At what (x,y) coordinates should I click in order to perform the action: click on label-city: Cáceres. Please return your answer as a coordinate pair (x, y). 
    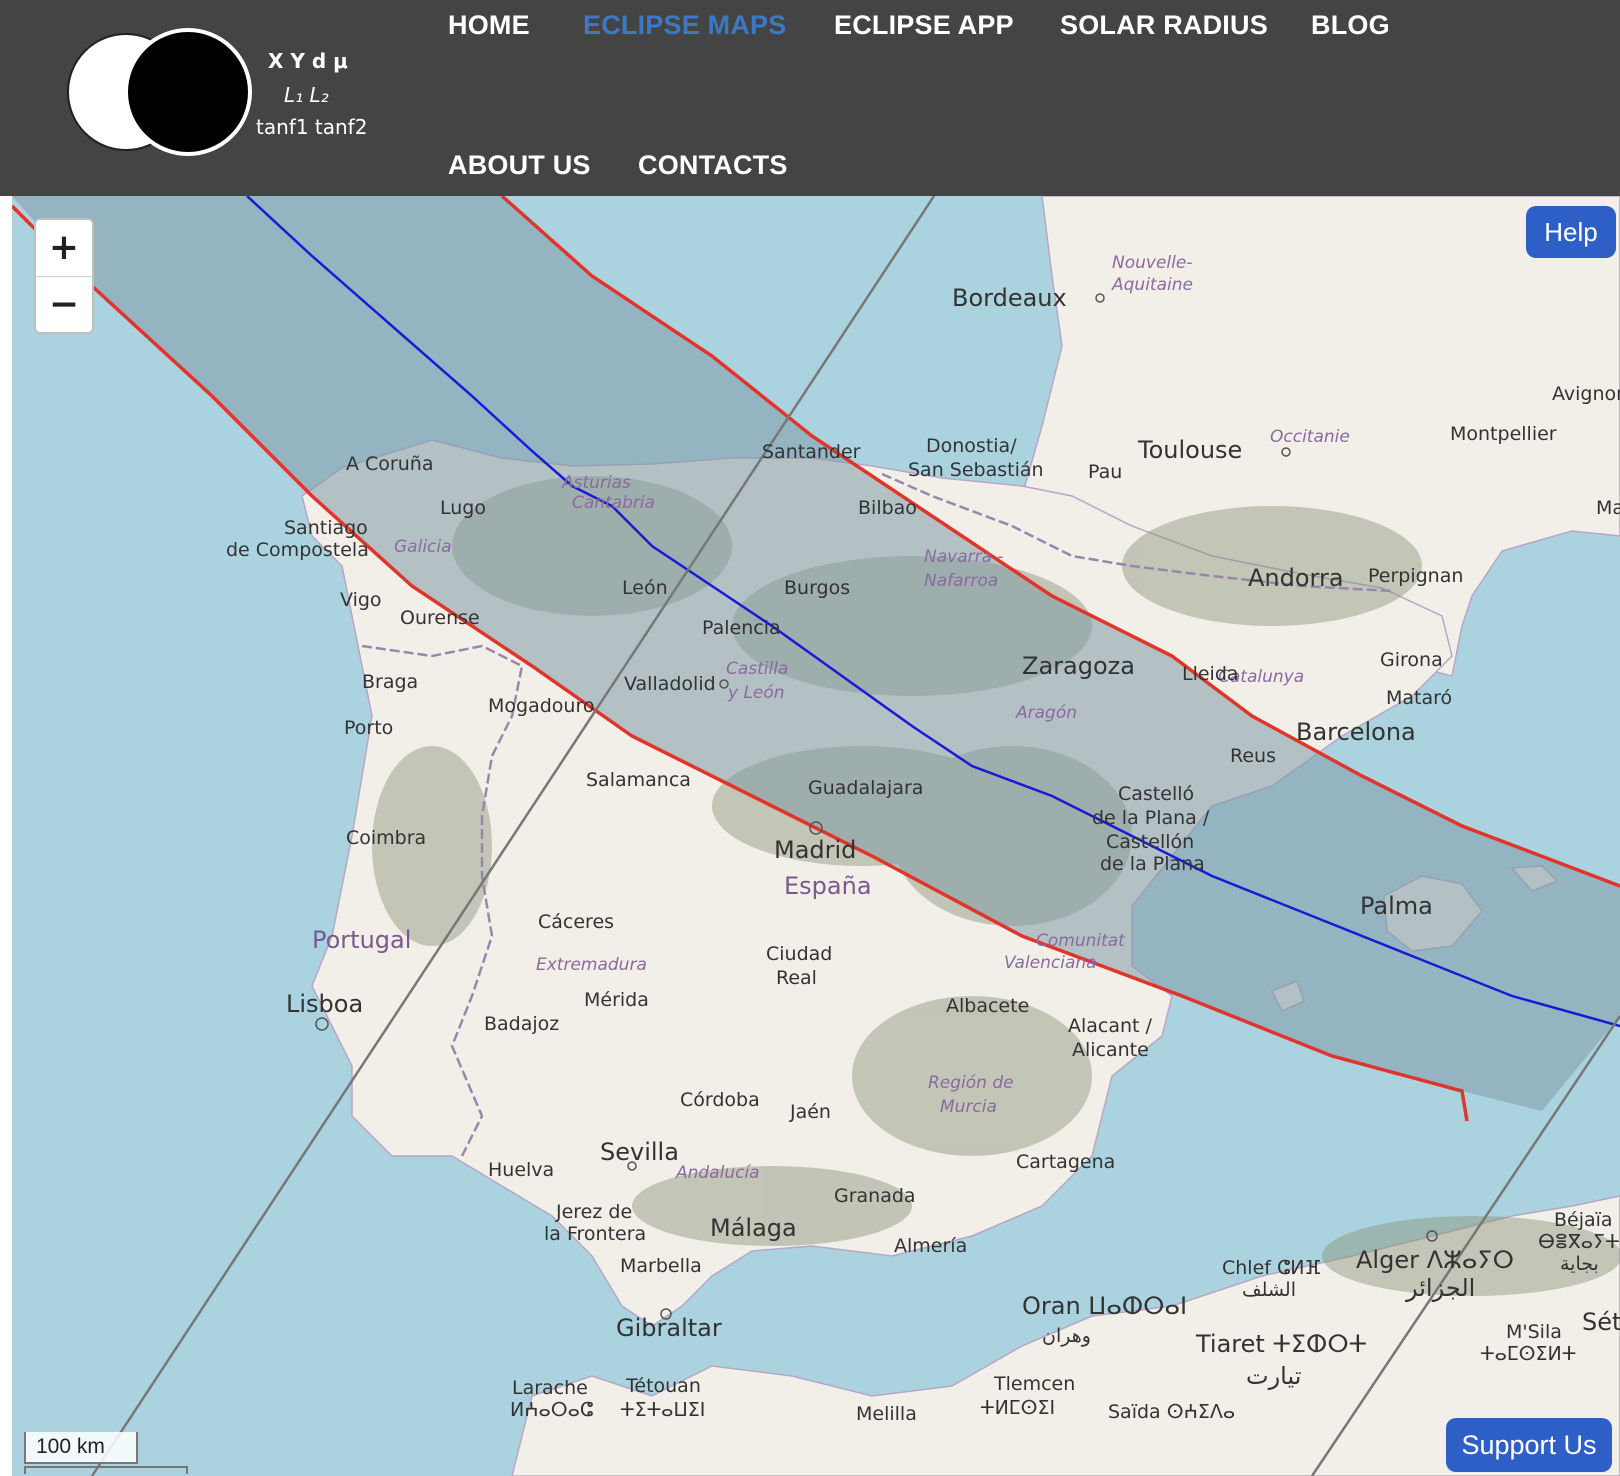
    Looking at the image, I should click on (576, 922).